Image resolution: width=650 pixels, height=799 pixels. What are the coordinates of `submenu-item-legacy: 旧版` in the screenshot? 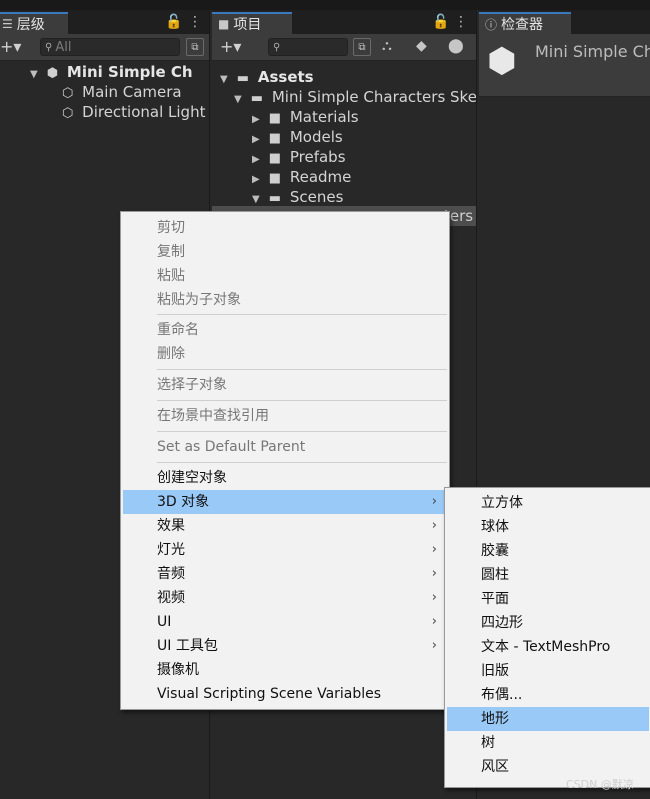 It's located at (548, 671).